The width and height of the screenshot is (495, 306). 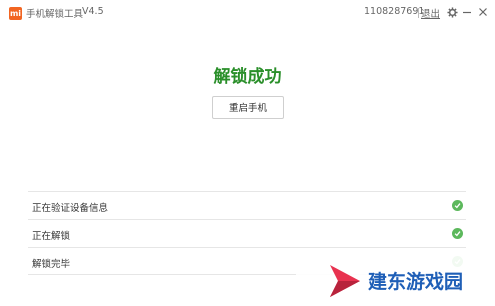 I want to click on title-separator, so click(x=418, y=13).